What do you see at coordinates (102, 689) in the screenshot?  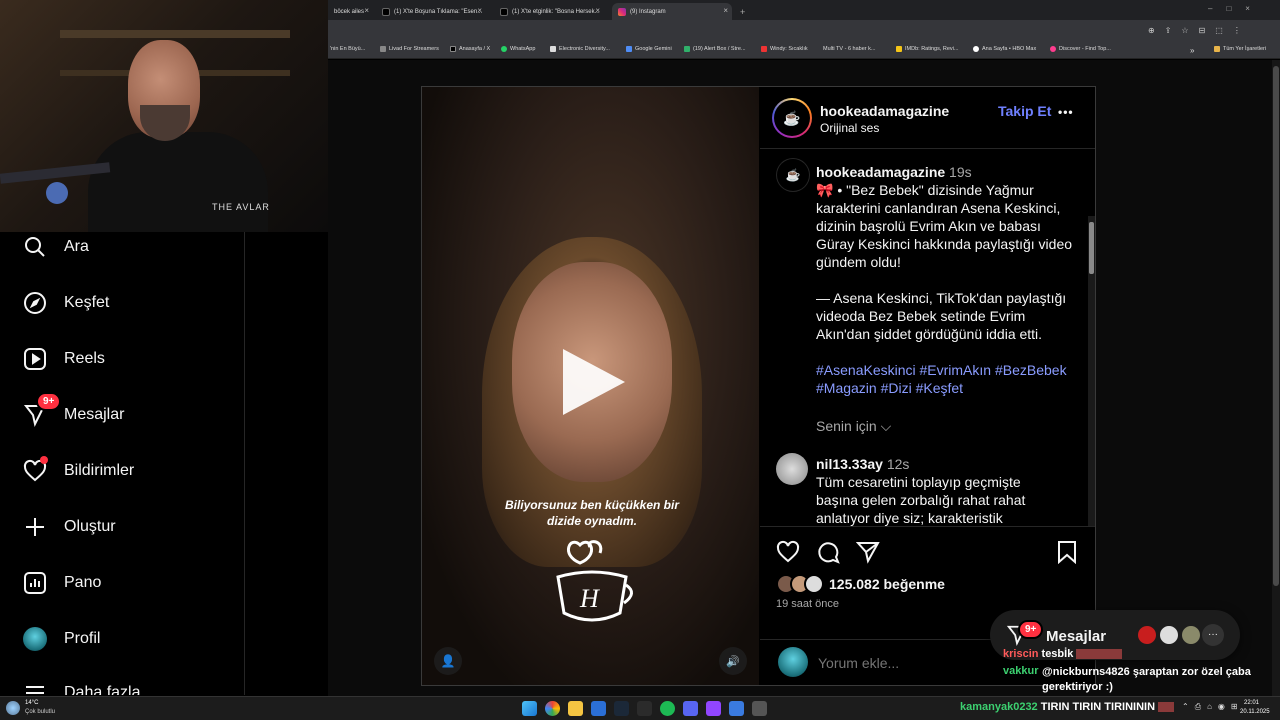 I see `sidebar-item-label: Daha fazla` at bounding box center [102, 689].